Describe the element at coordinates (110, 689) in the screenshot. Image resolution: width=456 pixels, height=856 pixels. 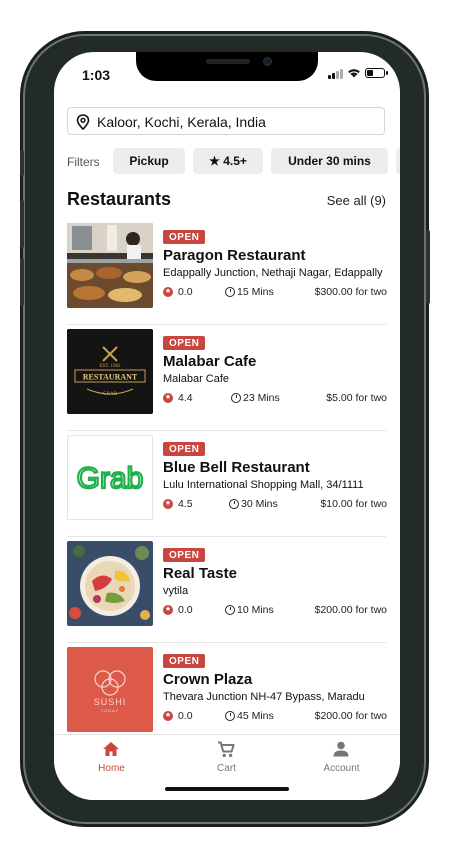
I see `sushi-logo: SUSHI TODAY` at that location.